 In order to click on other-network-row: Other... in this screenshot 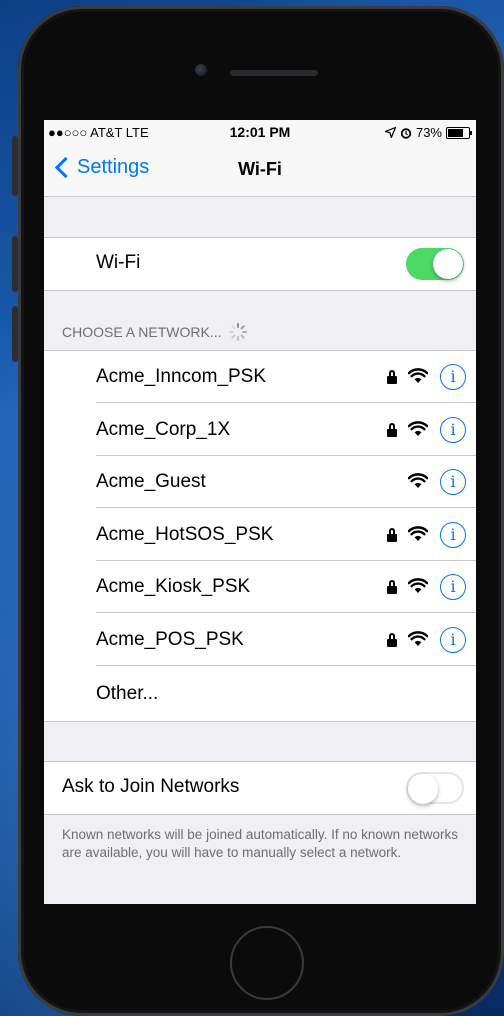, I will do `click(260, 693)`.